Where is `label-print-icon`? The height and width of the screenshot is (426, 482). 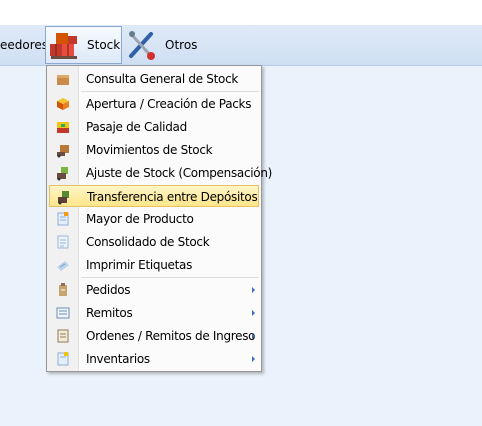 label-print-icon is located at coordinates (63, 266).